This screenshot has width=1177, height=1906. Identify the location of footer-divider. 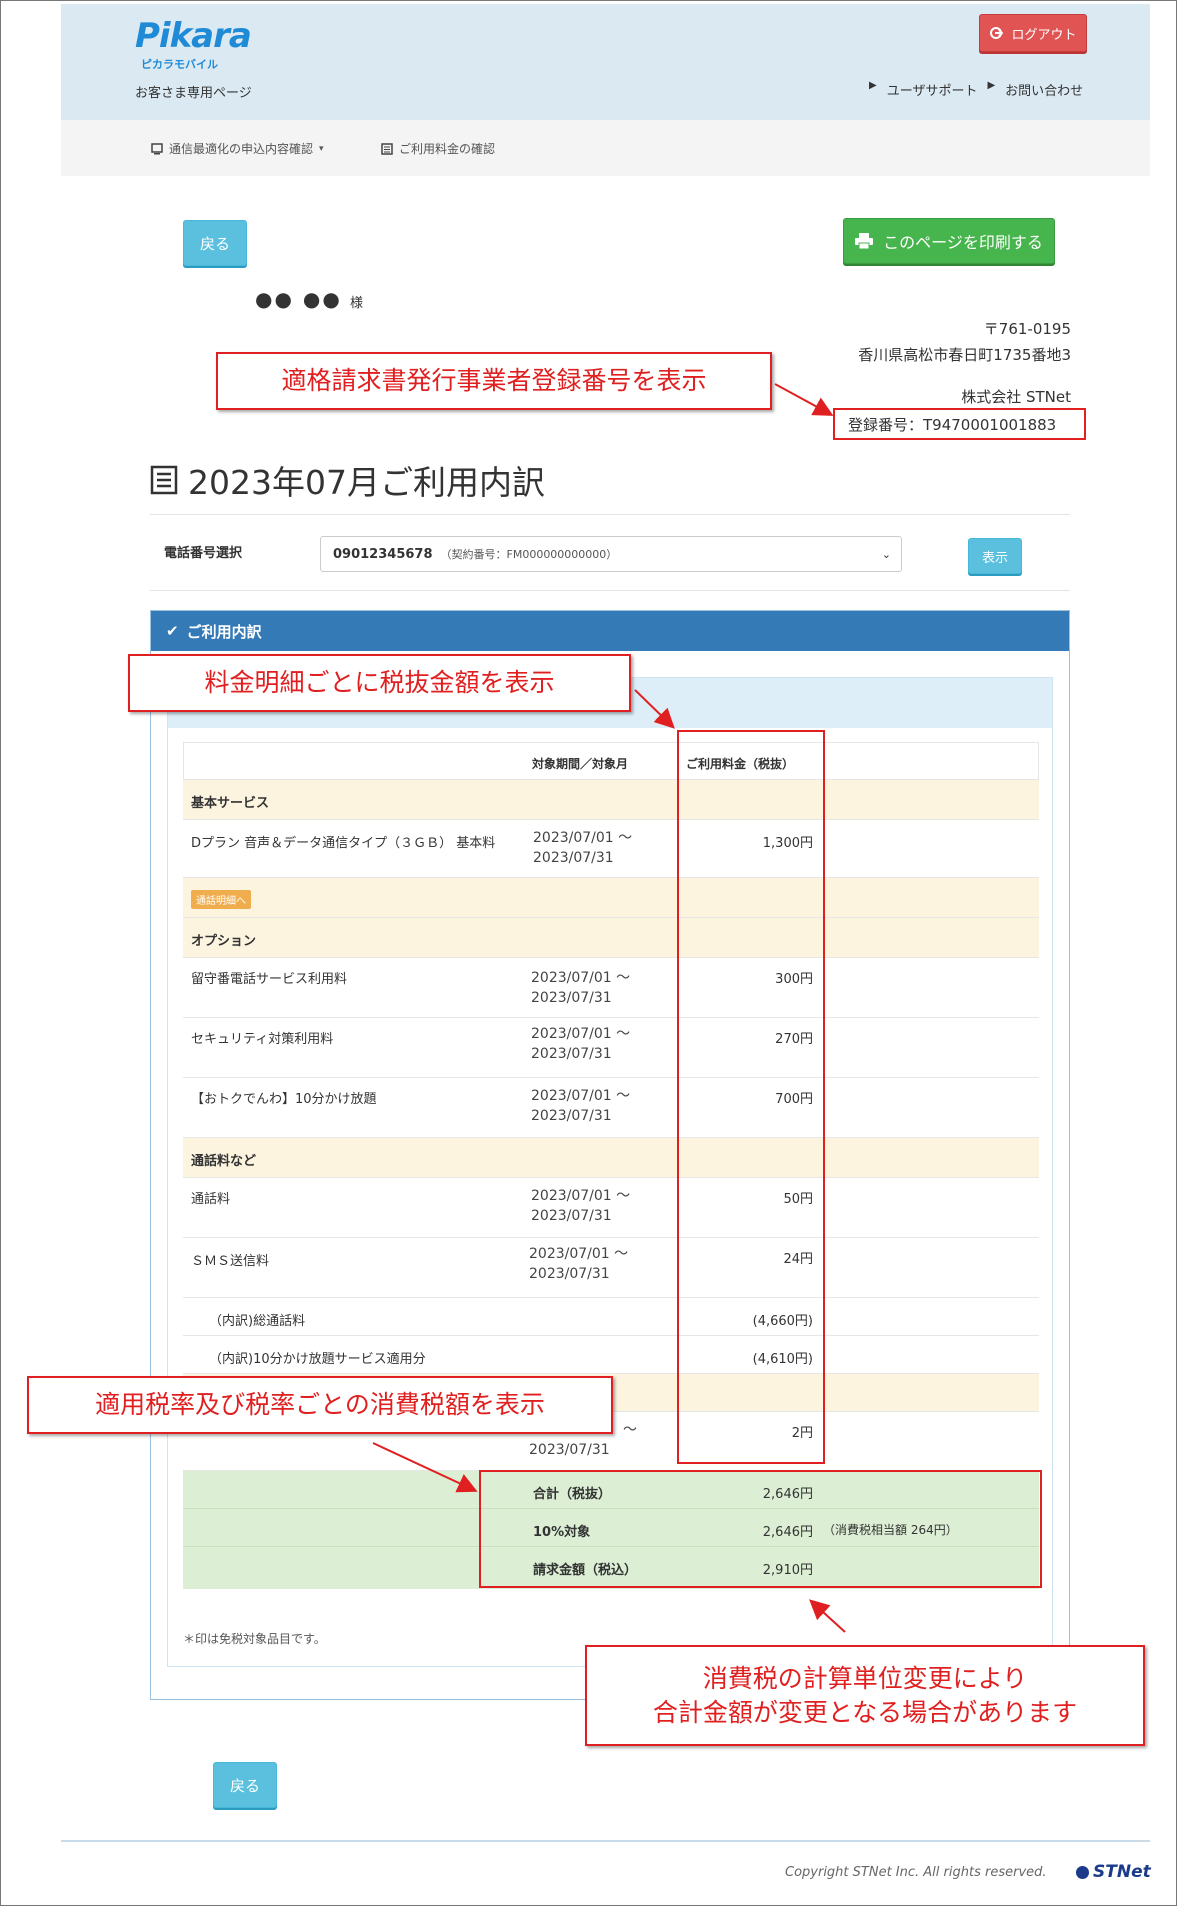
(605, 1841).